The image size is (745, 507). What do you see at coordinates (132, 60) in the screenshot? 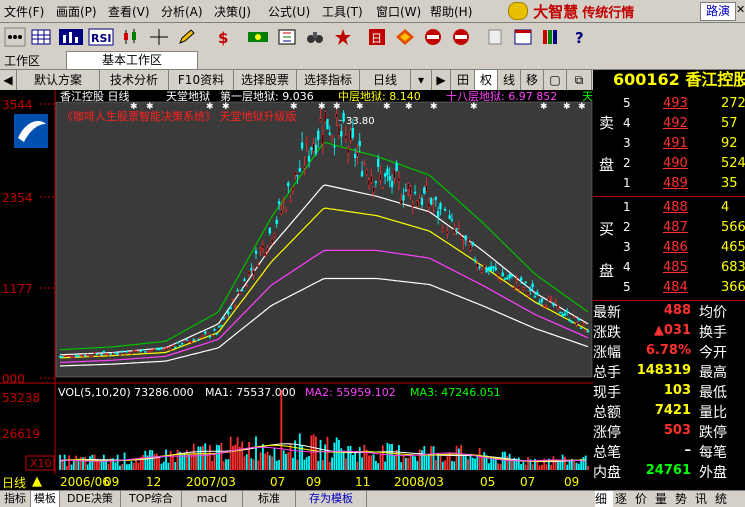
I see `workspace-tab: 基本工作区` at bounding box center [132, 60].